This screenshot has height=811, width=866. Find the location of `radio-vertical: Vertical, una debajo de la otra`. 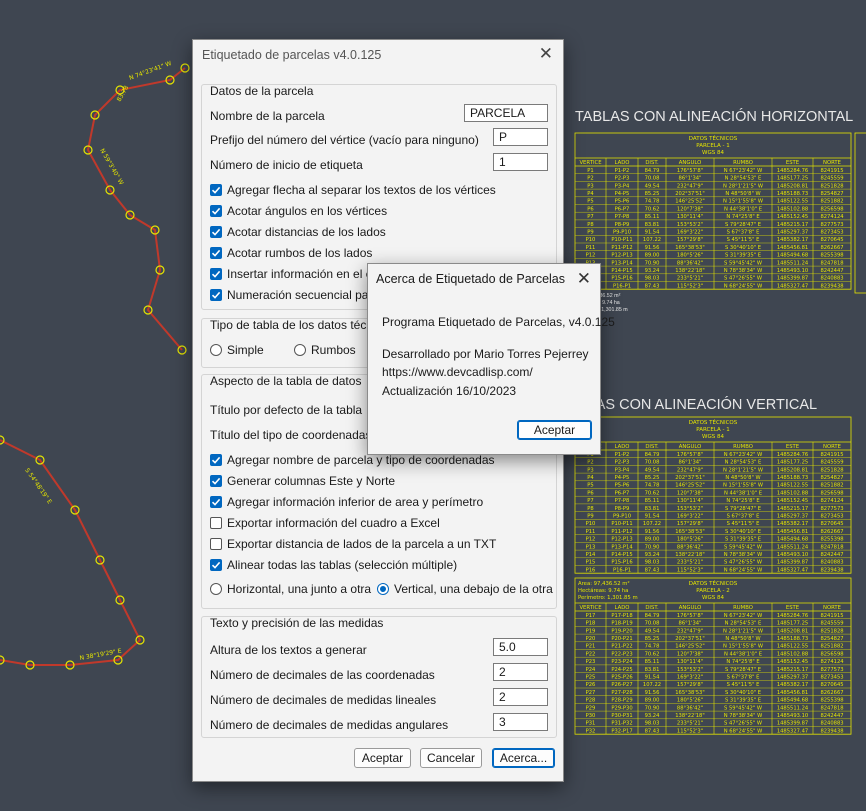

radio-vertical: Vertical, una debajo de la otra is located at coordinates (465, 589).